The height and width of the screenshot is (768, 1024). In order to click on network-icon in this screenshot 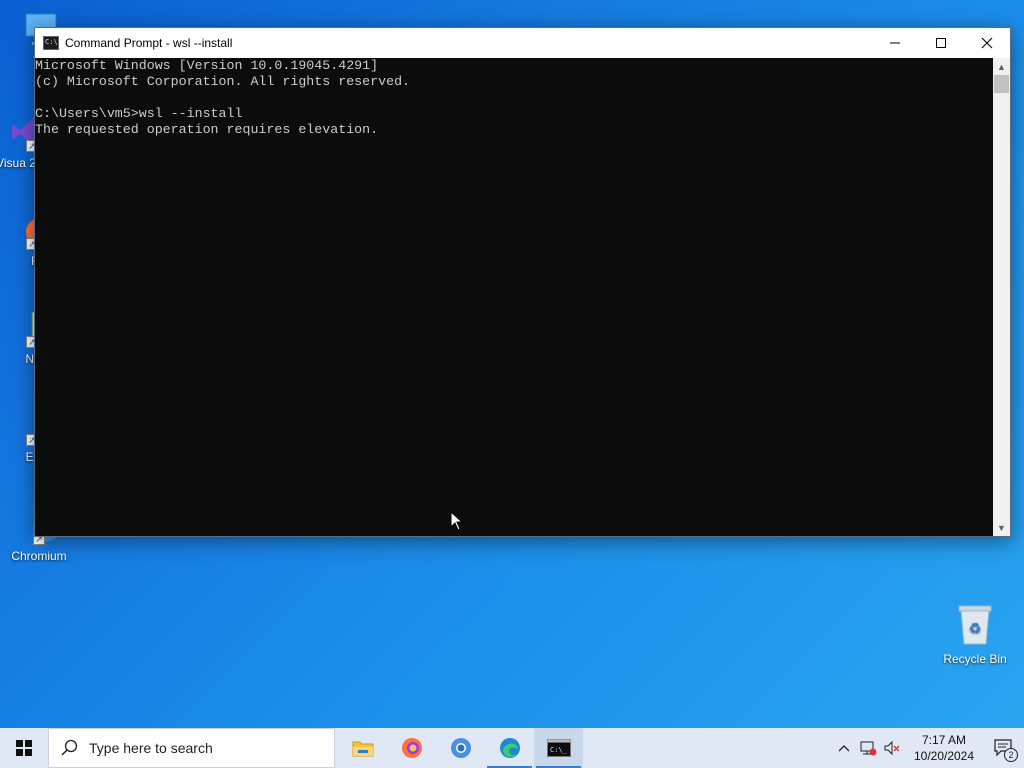, I will do `click(868, 748)`.